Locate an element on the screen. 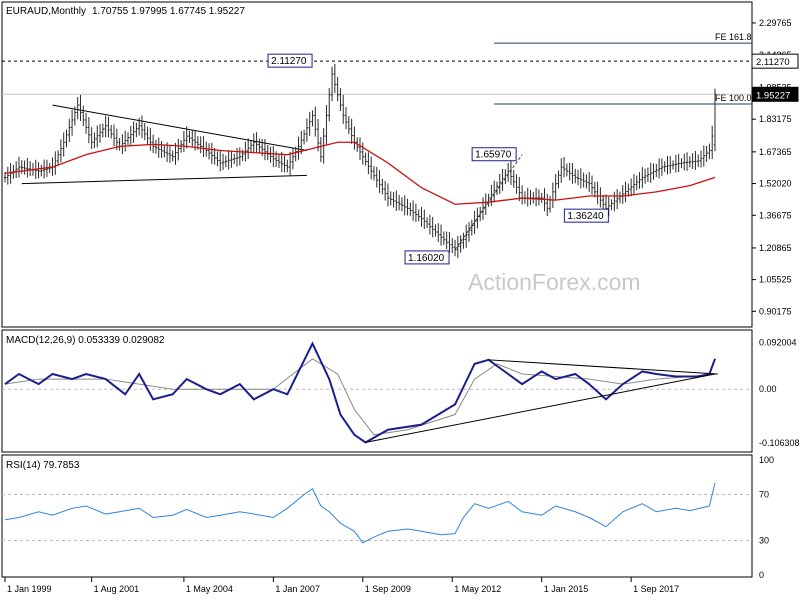 Image resolution: width=800 pixels, height=605 pixels. rsi-title: RSI(14) 79.7853 is located at coordinates (43, 465).